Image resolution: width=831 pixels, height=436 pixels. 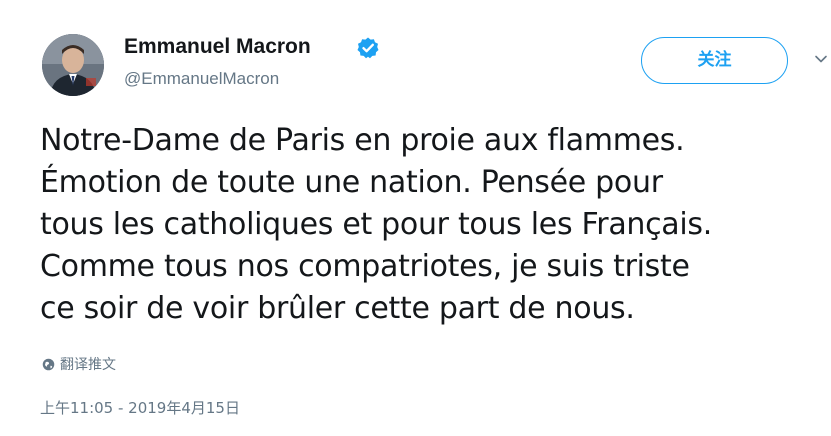 What do you see at coordinates (714, 60) in the screenshot?
I see `follow-button: 关注` at bounding box center [714, 60].